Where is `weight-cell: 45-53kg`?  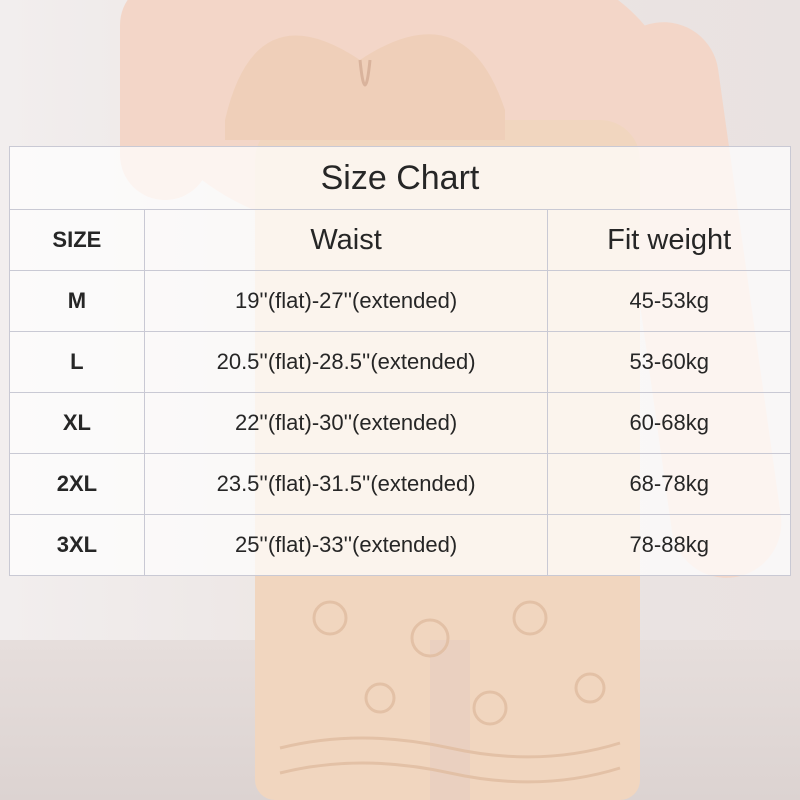 weight-cell: 45-53kg is located at coordinates (669, 301).